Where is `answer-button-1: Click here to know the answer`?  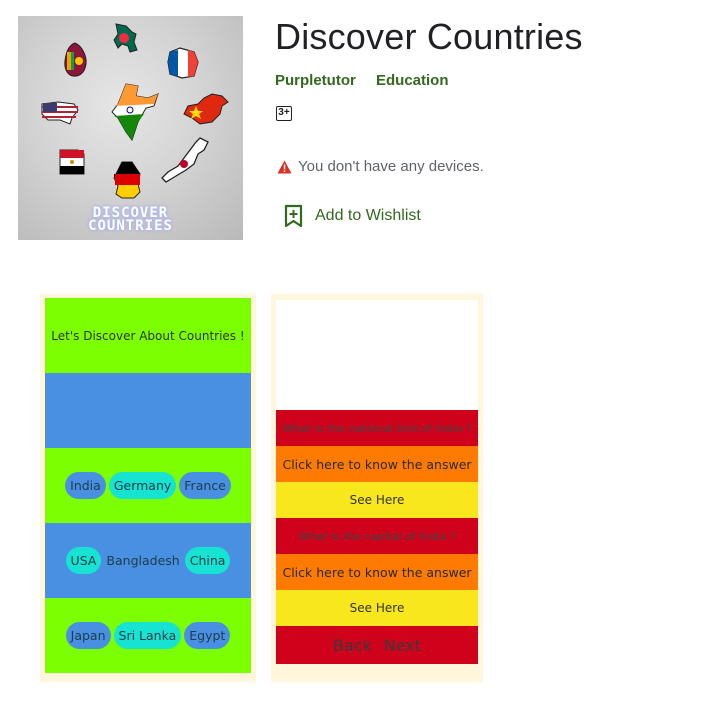
answer-button-1: Click here to know the answer is located at coordinates (377, 464).